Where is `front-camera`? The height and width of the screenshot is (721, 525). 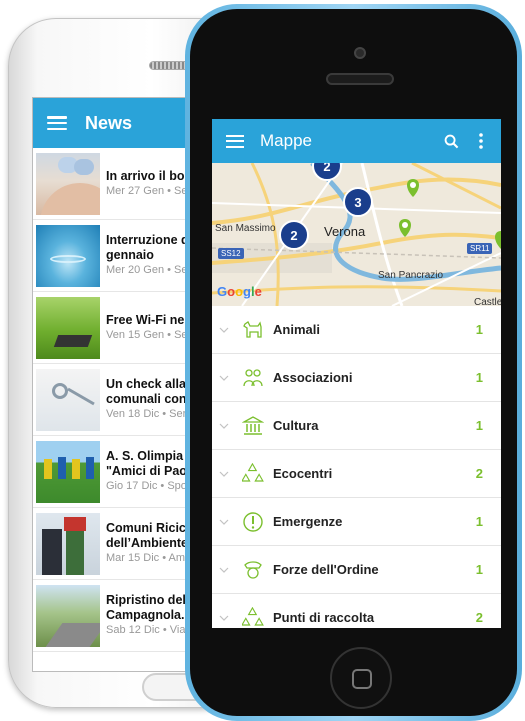
front-camera is located at coordinates (360, 53).